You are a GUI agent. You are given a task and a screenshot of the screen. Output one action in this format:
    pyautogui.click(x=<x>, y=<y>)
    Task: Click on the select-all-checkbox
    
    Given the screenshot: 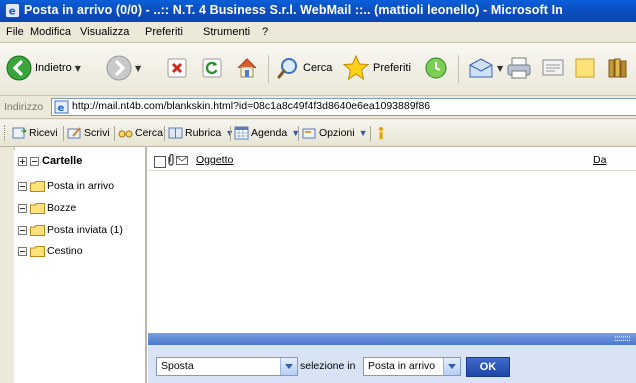 What is the action you would take?
    pyautogui.click(x=160, y=162)
    